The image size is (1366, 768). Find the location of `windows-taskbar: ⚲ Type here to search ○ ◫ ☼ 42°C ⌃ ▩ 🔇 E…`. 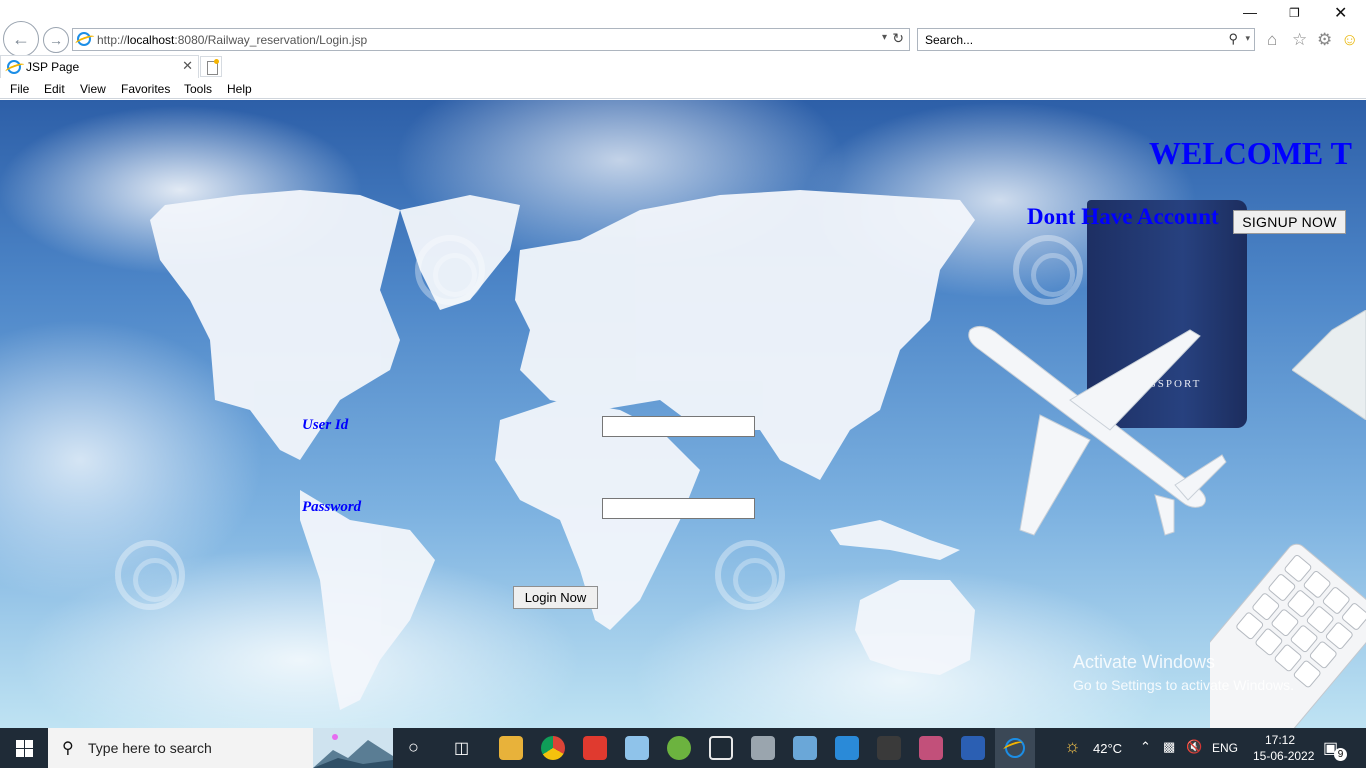

windows-taskbar: ⚲ Type here to search ○ ◫ ☼ 42°C ⌃ ▩ 🔇 E… is located at coordinates (683, 748).